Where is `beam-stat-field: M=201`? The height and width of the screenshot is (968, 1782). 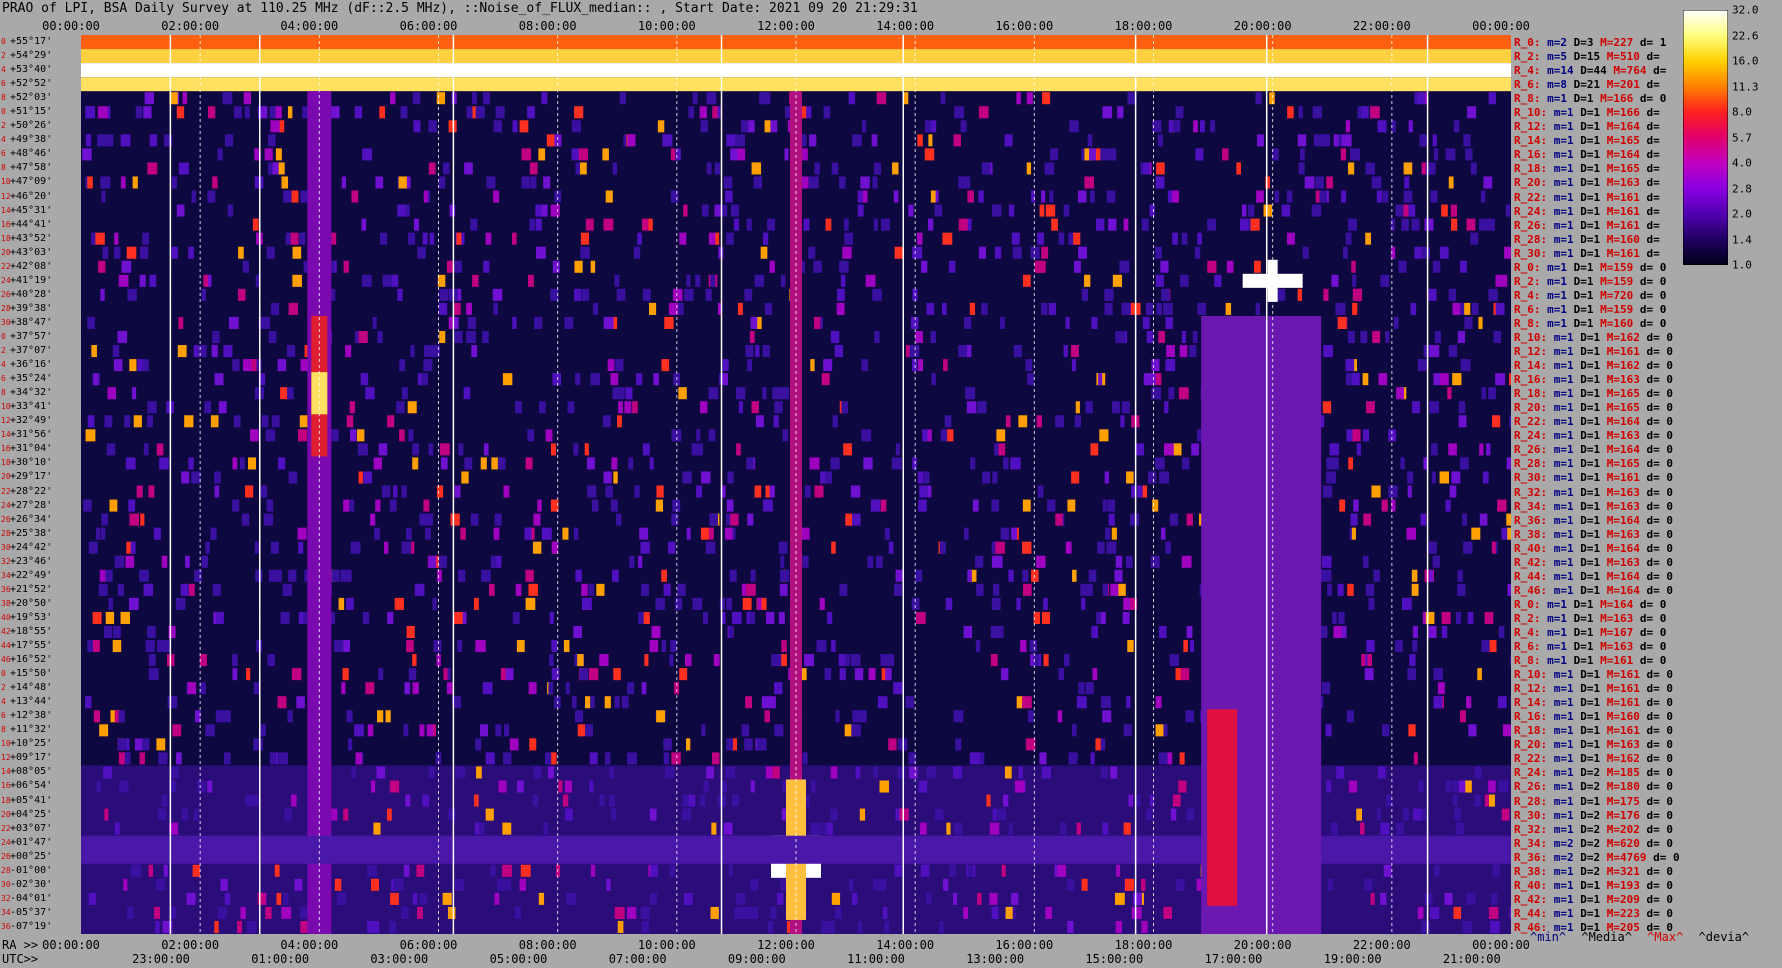
beam-stat-field: M=201 is located at coordinates (1620, 85).